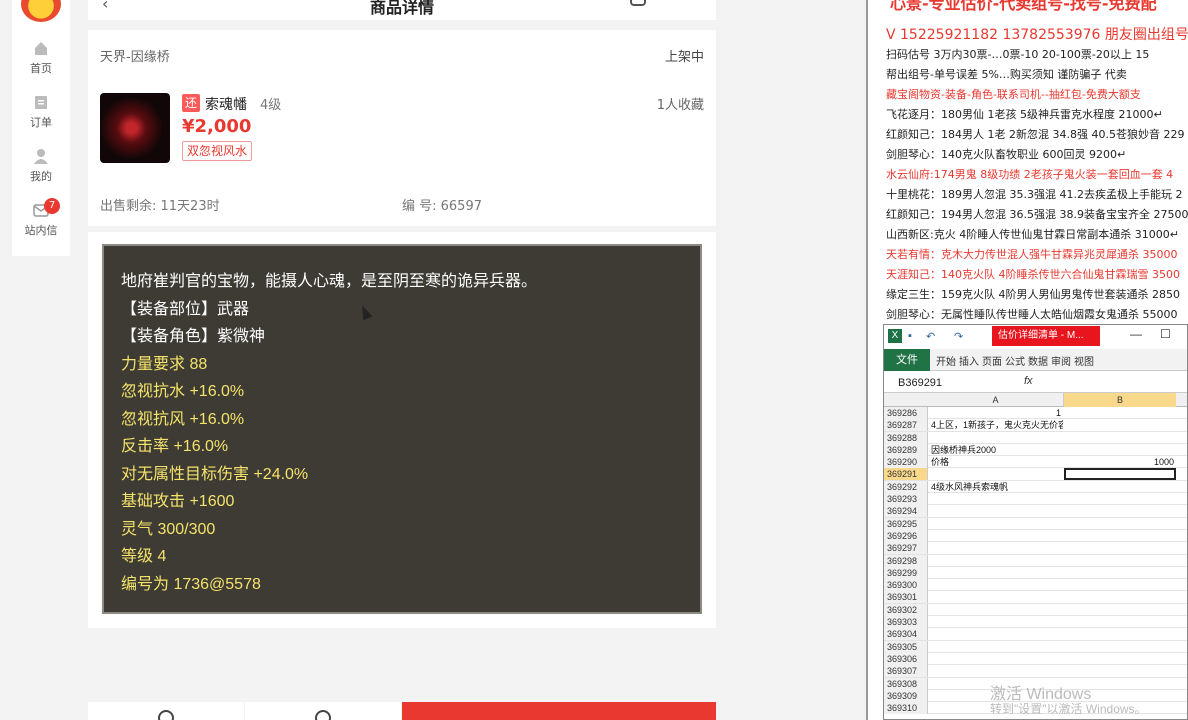  Describe the element at coordinates (906, 499) in the screenshot. I see `row-number: 369293` at that location.